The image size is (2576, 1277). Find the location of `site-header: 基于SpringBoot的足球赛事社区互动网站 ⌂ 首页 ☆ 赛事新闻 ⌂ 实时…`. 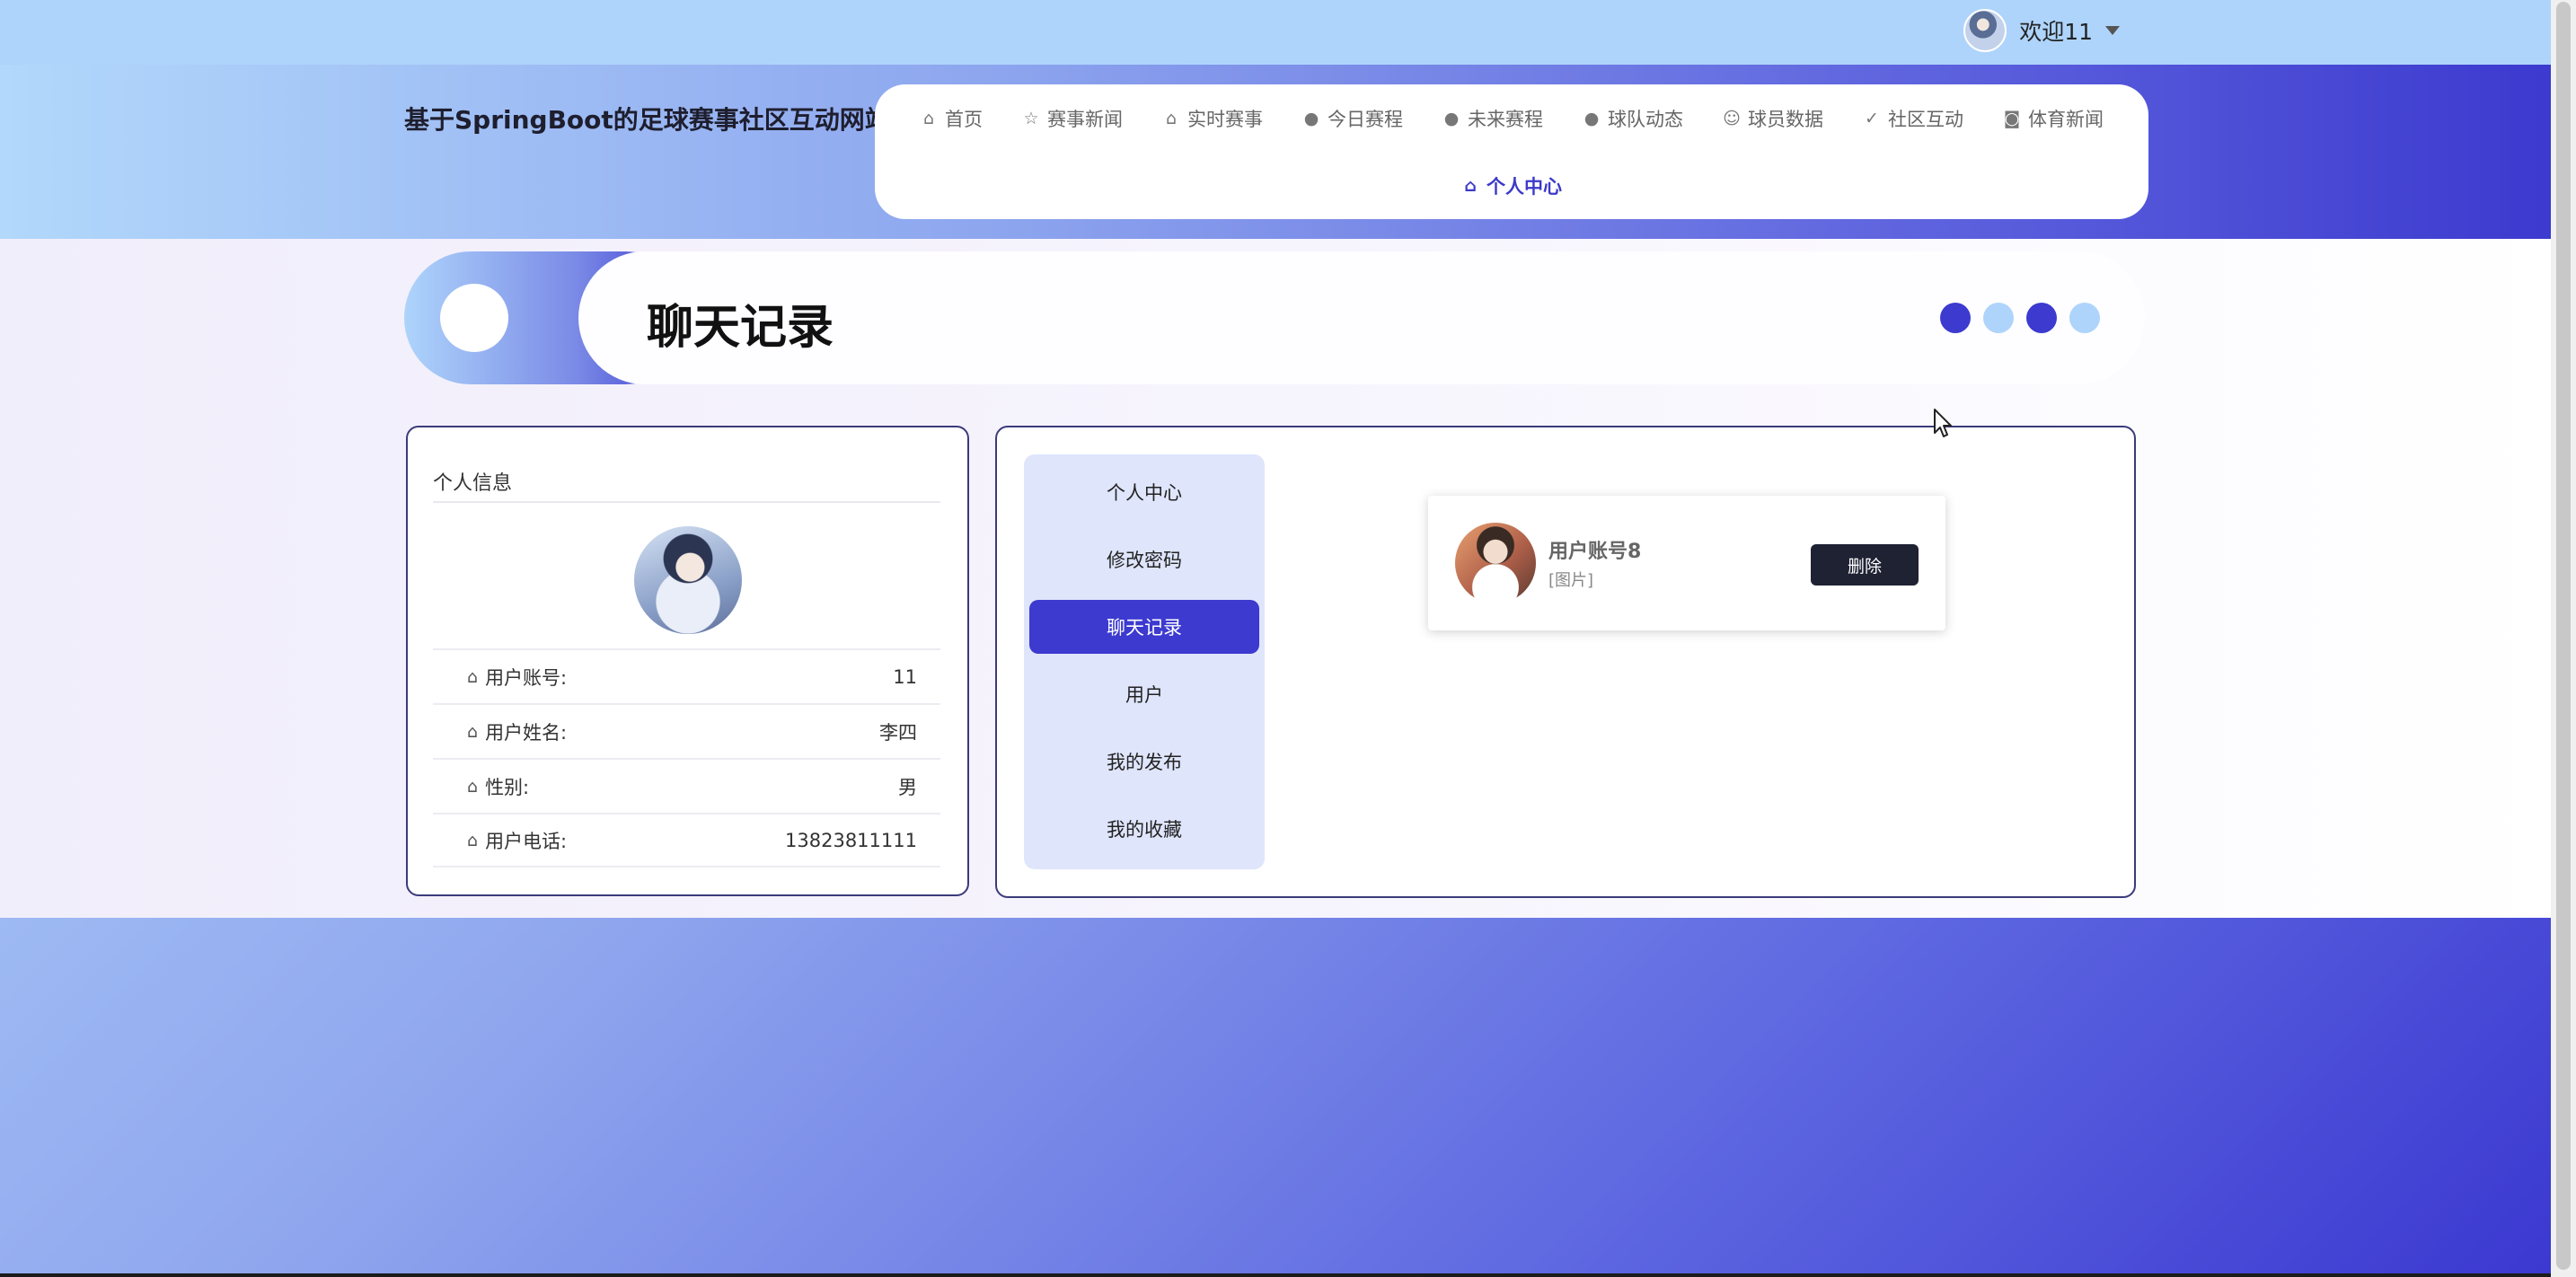

site-header: 基于SpringBoot的足球赛事社区互动网站 ⌂ 首页 ☆ 赛事新闻 ⌂ 实时… is located at coordinates (1275, 152).